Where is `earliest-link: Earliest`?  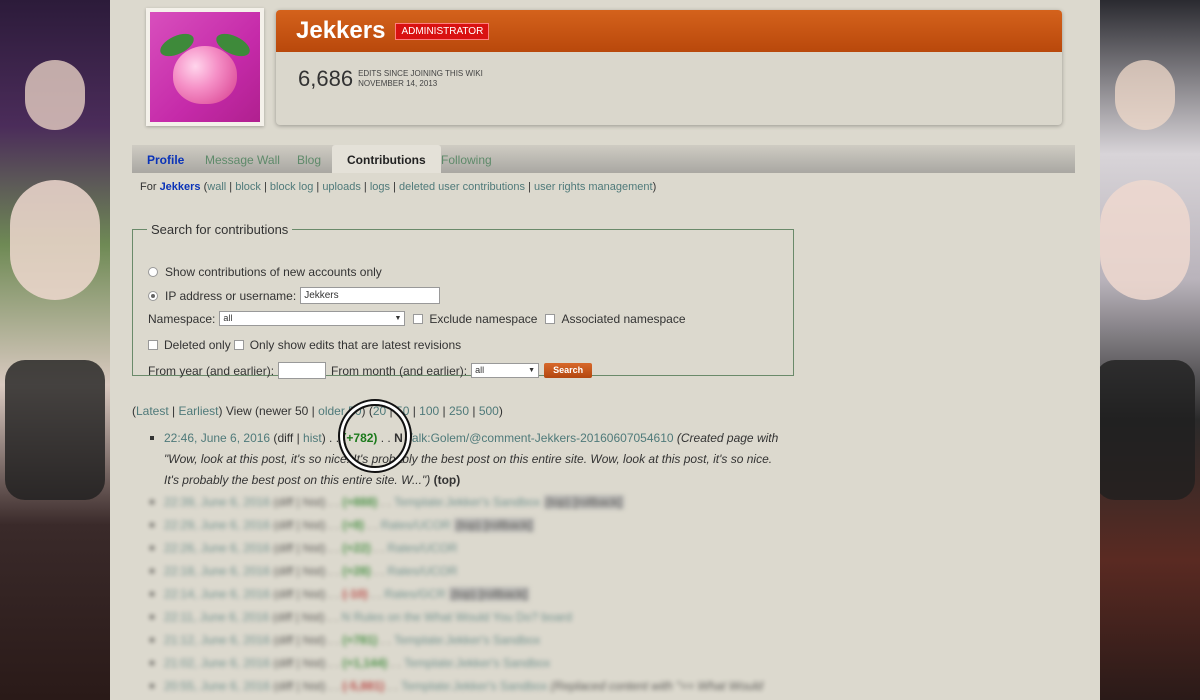
earliest-link: Earliest is located at coordinates (199, 411).